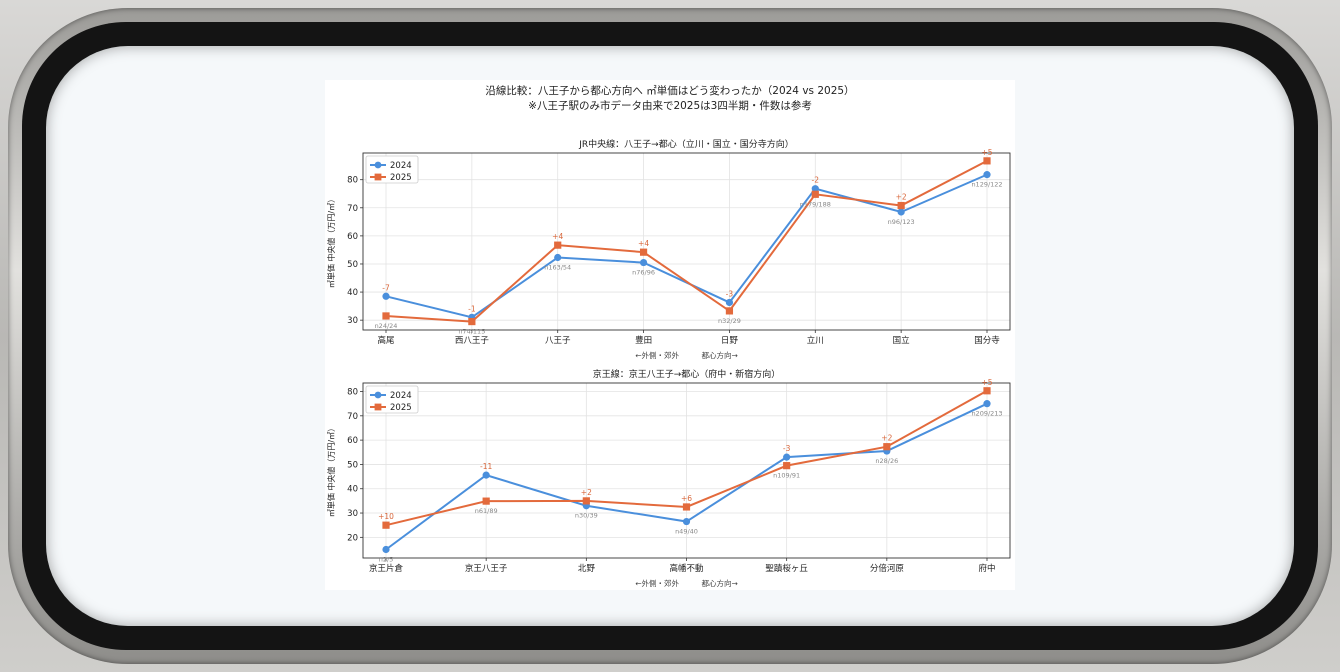 This screenshot has width=1340, height=672. Describe the element at coordinates (815, 340) in the screenshot. I see `x-tick-label: 立川` at that location.